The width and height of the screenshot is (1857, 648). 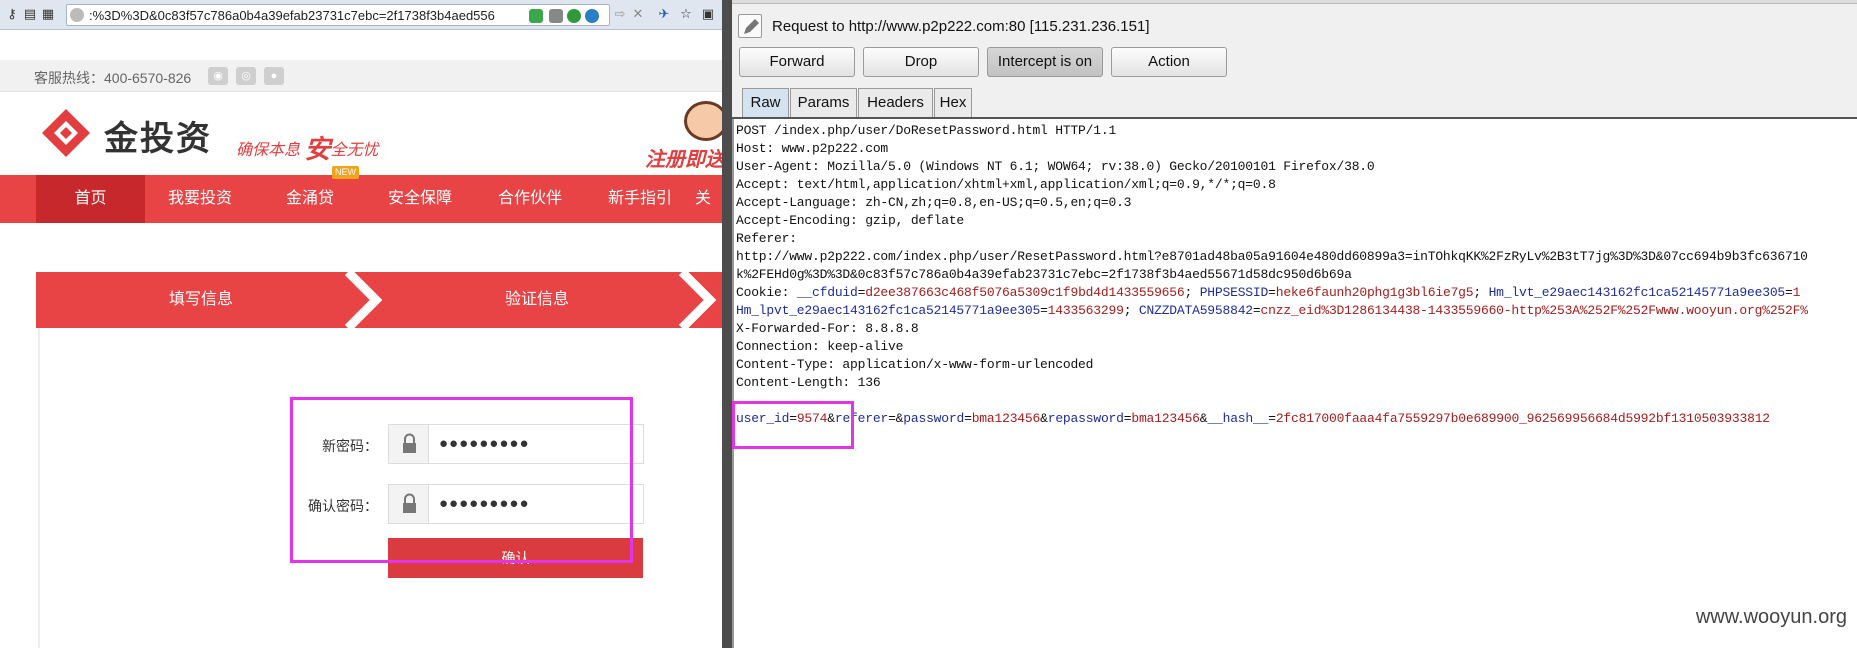 What do you see at coordinates (77, 15) in the screenshot?
I see `site-identity-icon` at bounding box center [77, 15].